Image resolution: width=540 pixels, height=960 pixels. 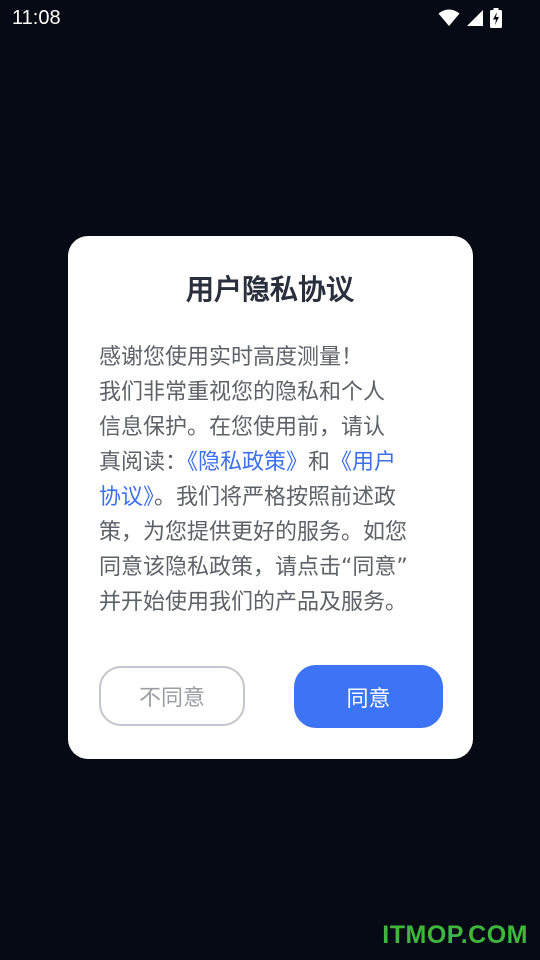 I want to click on dialog-text-line: 真阅读：《隐私政策》和《用户, so click(x=271, y=462).